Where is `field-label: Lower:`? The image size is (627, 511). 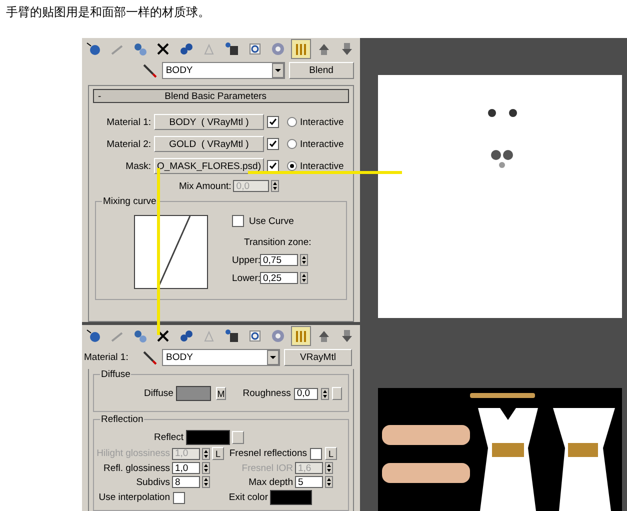 field-label: Lower: is located at coordinates (245, 278).